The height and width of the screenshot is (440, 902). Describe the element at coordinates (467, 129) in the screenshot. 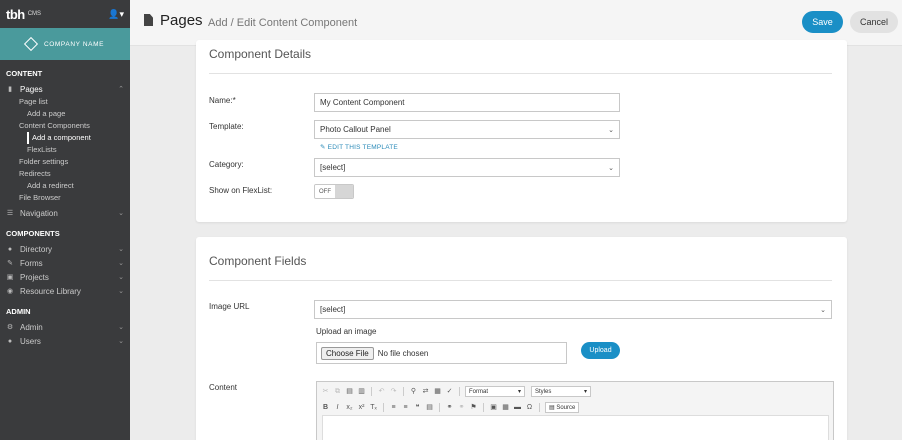

I see `template-select: Photo Callout Panel ⌄` at that location.